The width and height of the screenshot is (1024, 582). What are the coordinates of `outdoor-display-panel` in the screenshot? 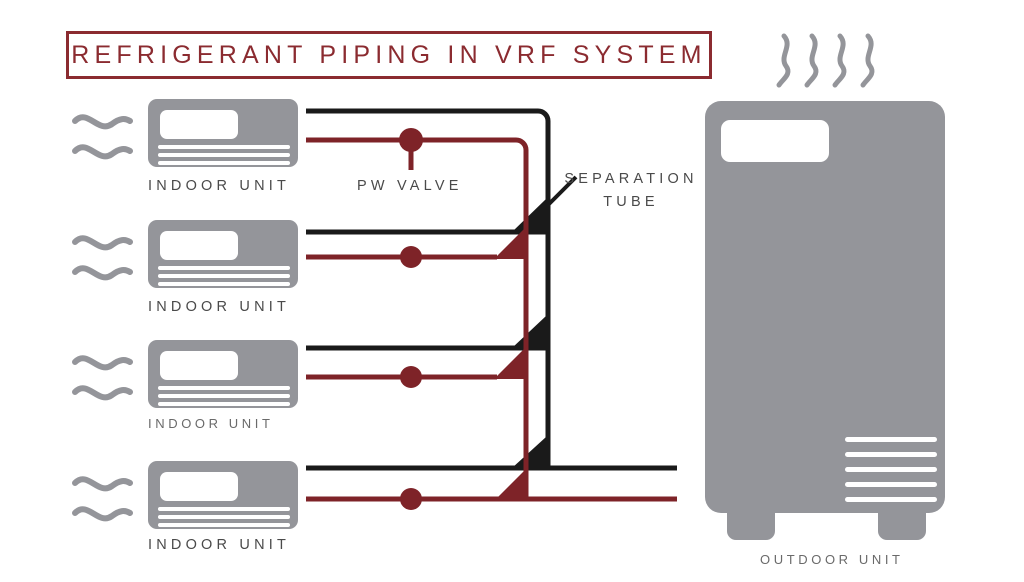 It's located at (775, 141).